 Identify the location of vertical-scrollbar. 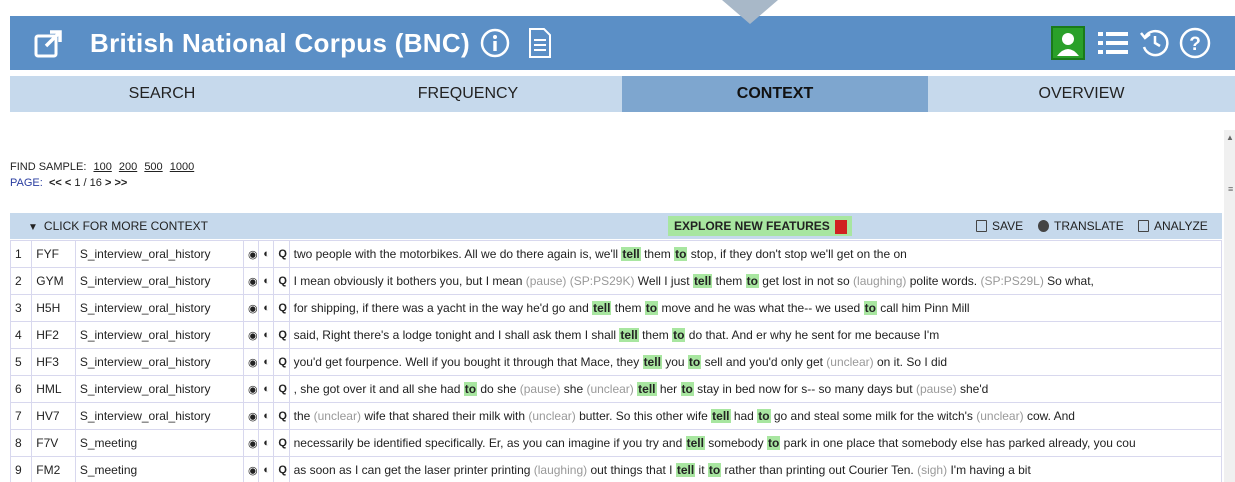
(1229, 306).